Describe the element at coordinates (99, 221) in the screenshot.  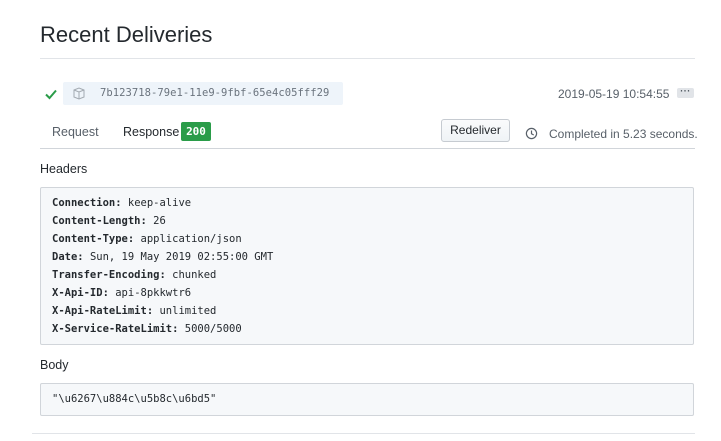
I see `header-key: Content-Length:` at that location.